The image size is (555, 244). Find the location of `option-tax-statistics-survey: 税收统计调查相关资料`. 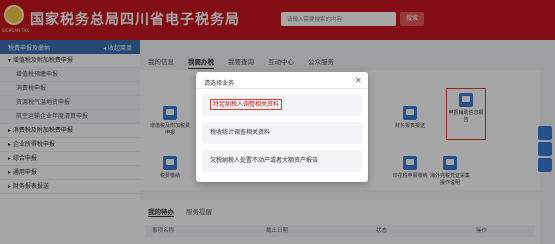

option-tax-statistics-survey: 税收统计调查相关资料 is located at coordinates (282, 133).